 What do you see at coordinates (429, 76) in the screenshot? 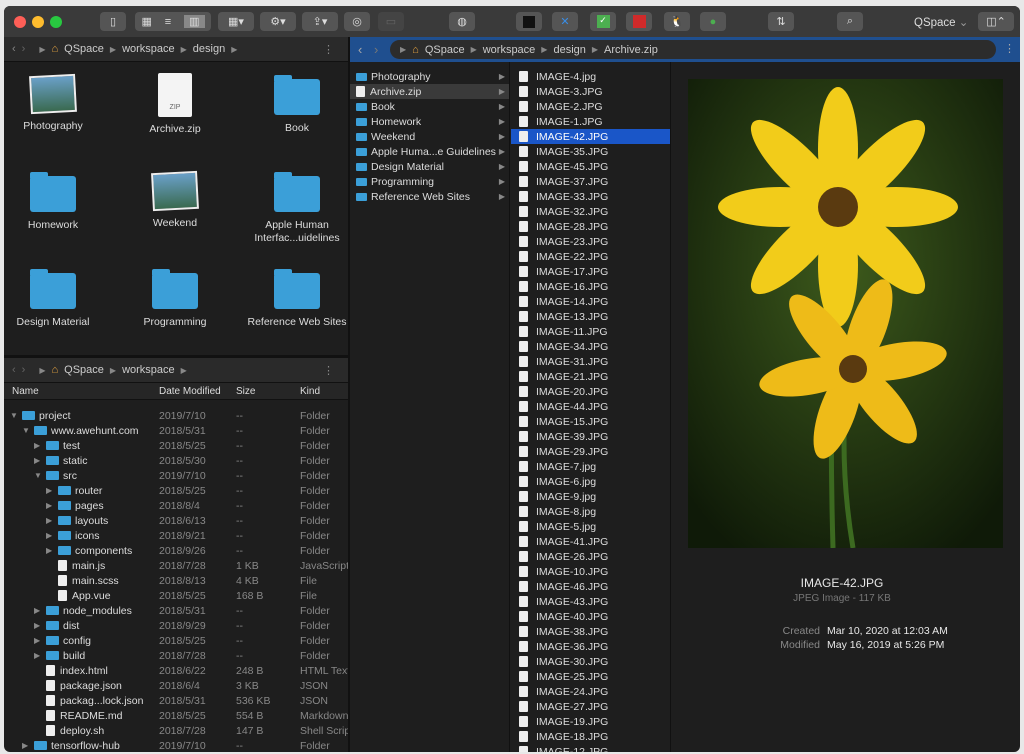
I see `column-item: Photography ▶` at bounding box center [429, 76].